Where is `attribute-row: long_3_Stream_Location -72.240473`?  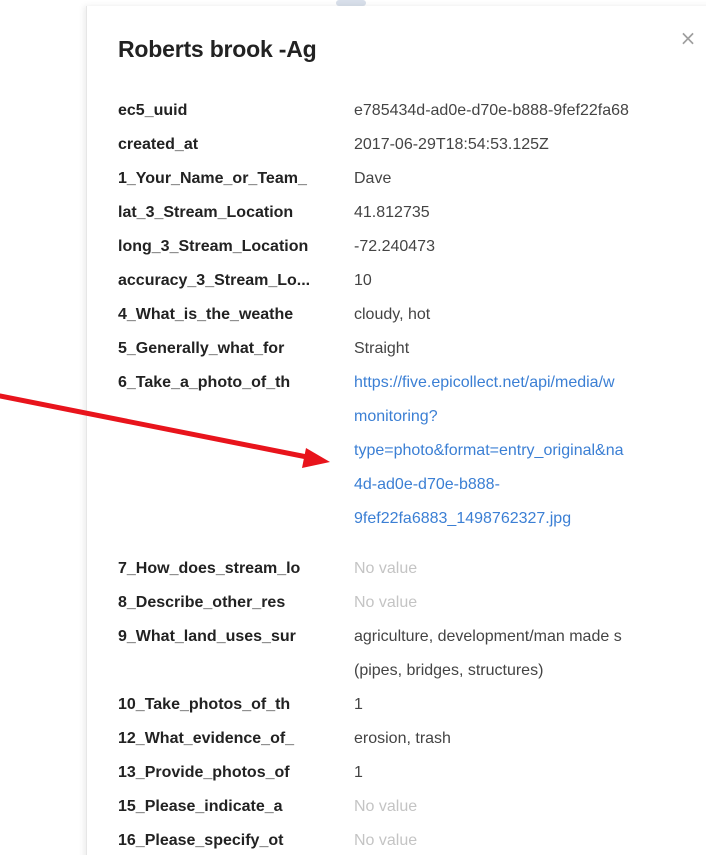
attribute-row: long_3_Stream_Location -72.240473 is located at coordinates (412, 247).